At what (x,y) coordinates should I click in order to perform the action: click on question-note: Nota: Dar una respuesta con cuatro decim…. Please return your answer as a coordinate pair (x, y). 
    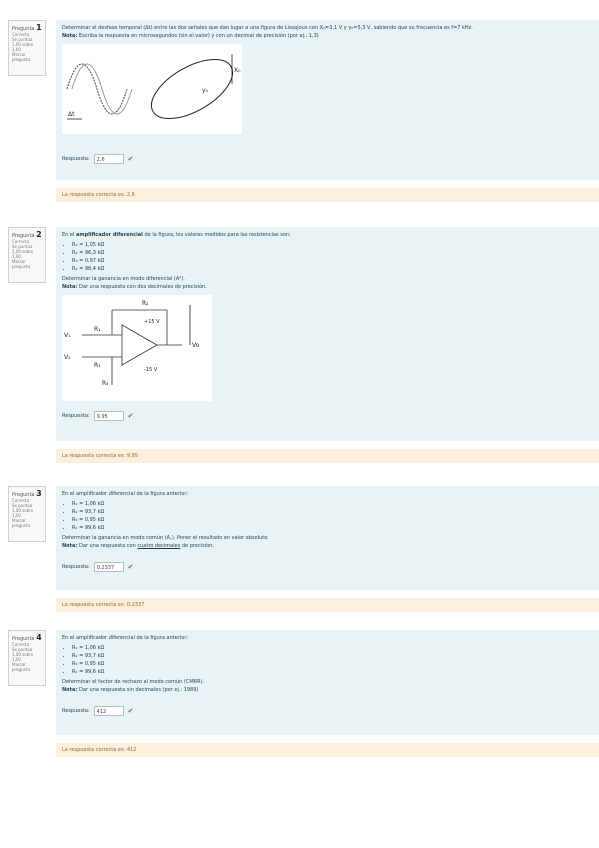
    Looking at the image, I should click on (138, 546).